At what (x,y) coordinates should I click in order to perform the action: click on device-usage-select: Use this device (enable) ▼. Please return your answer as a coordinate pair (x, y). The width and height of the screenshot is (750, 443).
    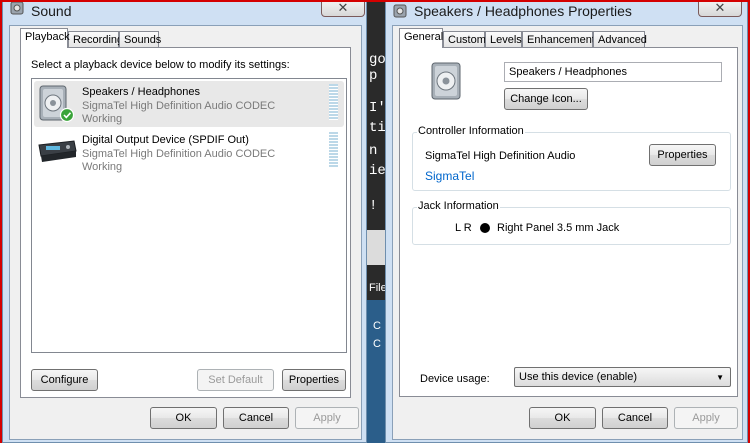
    Looking at the image, I should click on (622, 377).